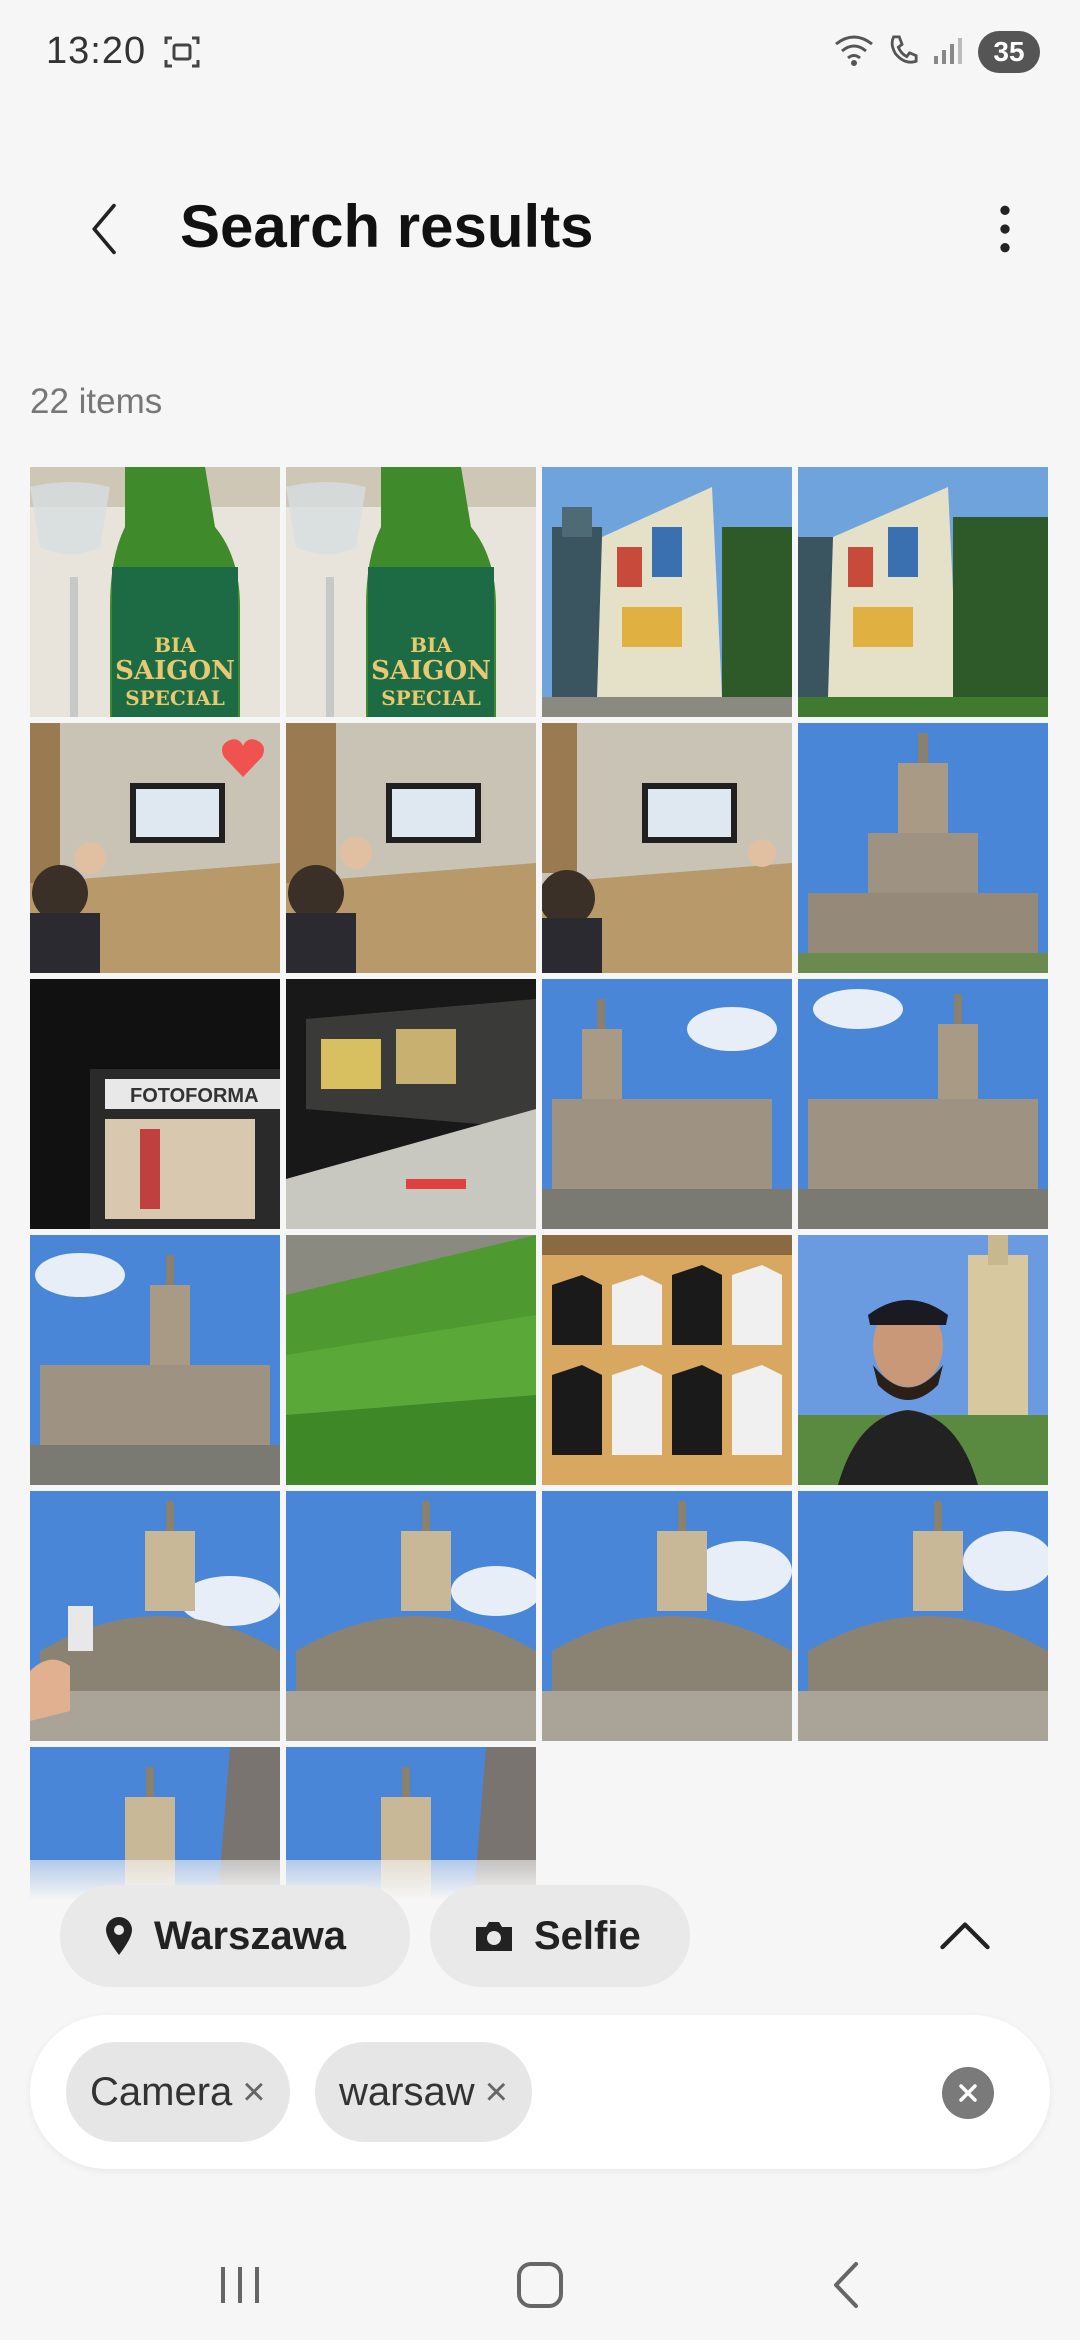  Describe the element at coordinates (494, 1936) in the screenshot. I see `camera-icon` at that location.